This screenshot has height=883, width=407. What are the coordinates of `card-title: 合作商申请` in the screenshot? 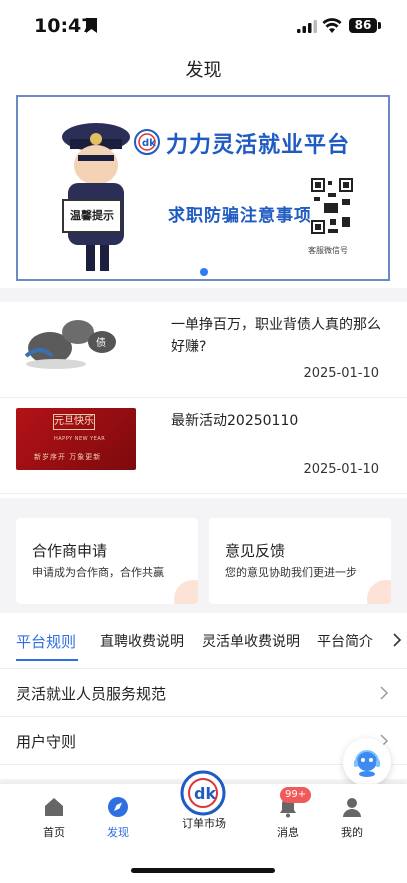 It's located at (70, 551).